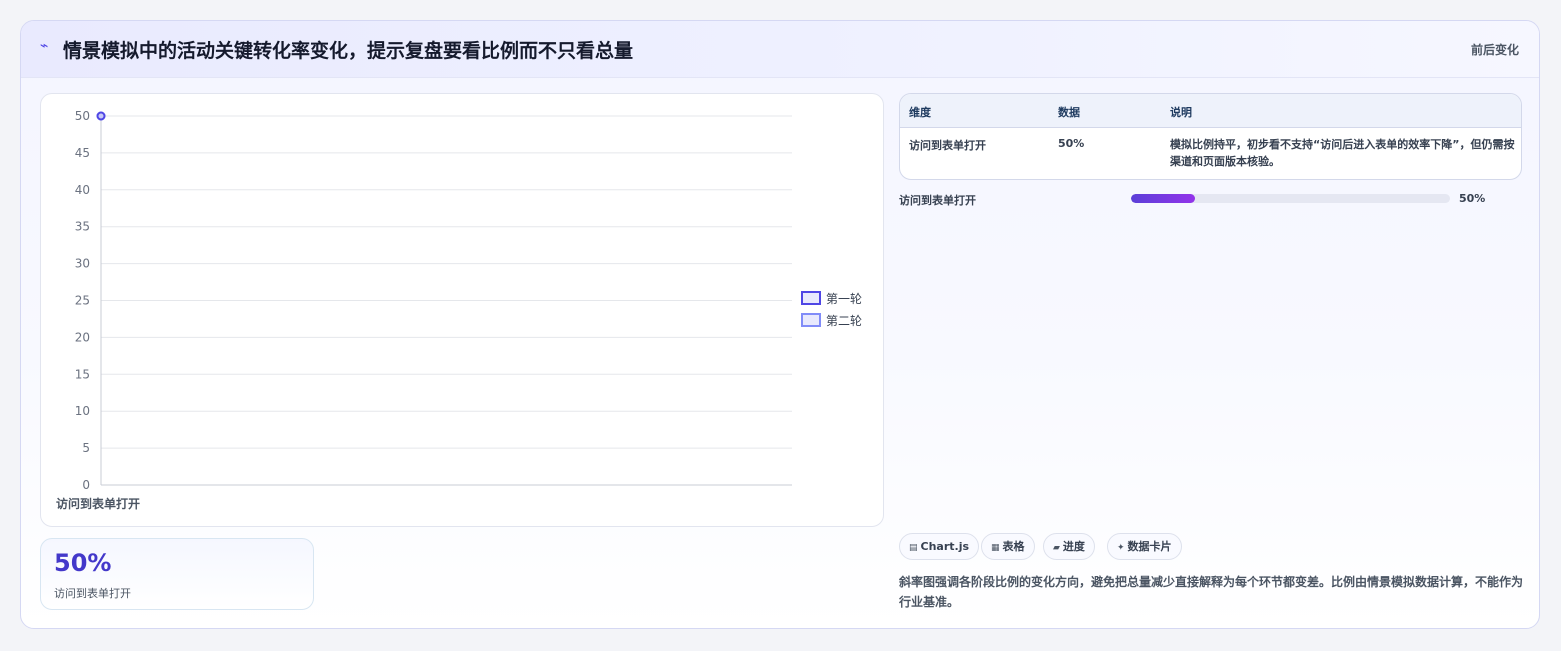 This screenshot has height=651, width=1561. What do you see at coordinates (82, 190) in the screenshot?
I see `y-tick-label: 40` at bounding box center [82, 190].